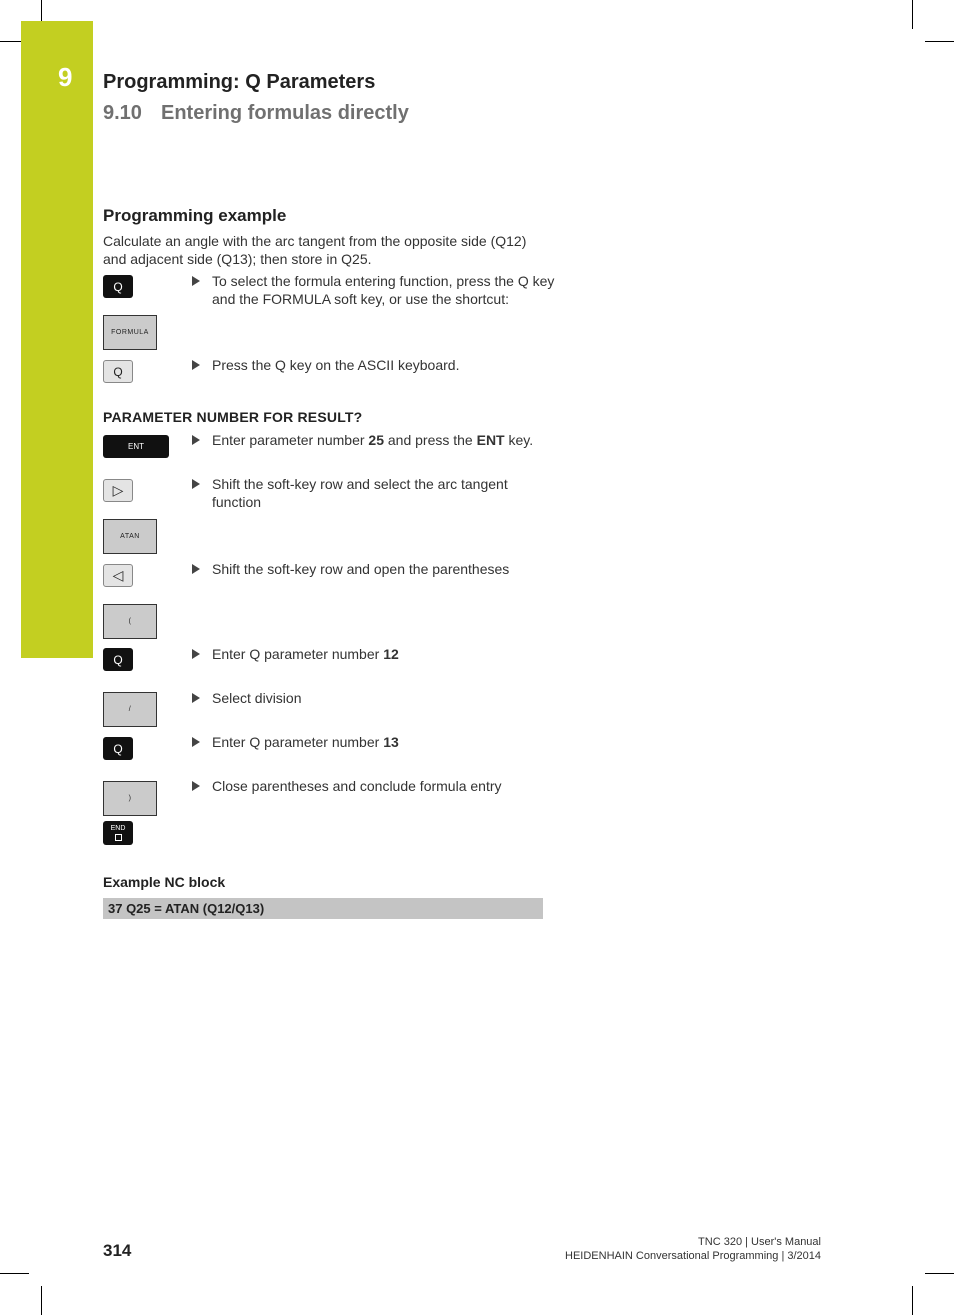 This screenshot has height=1315, width=954. What do you see at coordinates (373, 742) in the screenshot?
I see `step-8: Enter Q parameter number 13` at bounding box center [373, 742].